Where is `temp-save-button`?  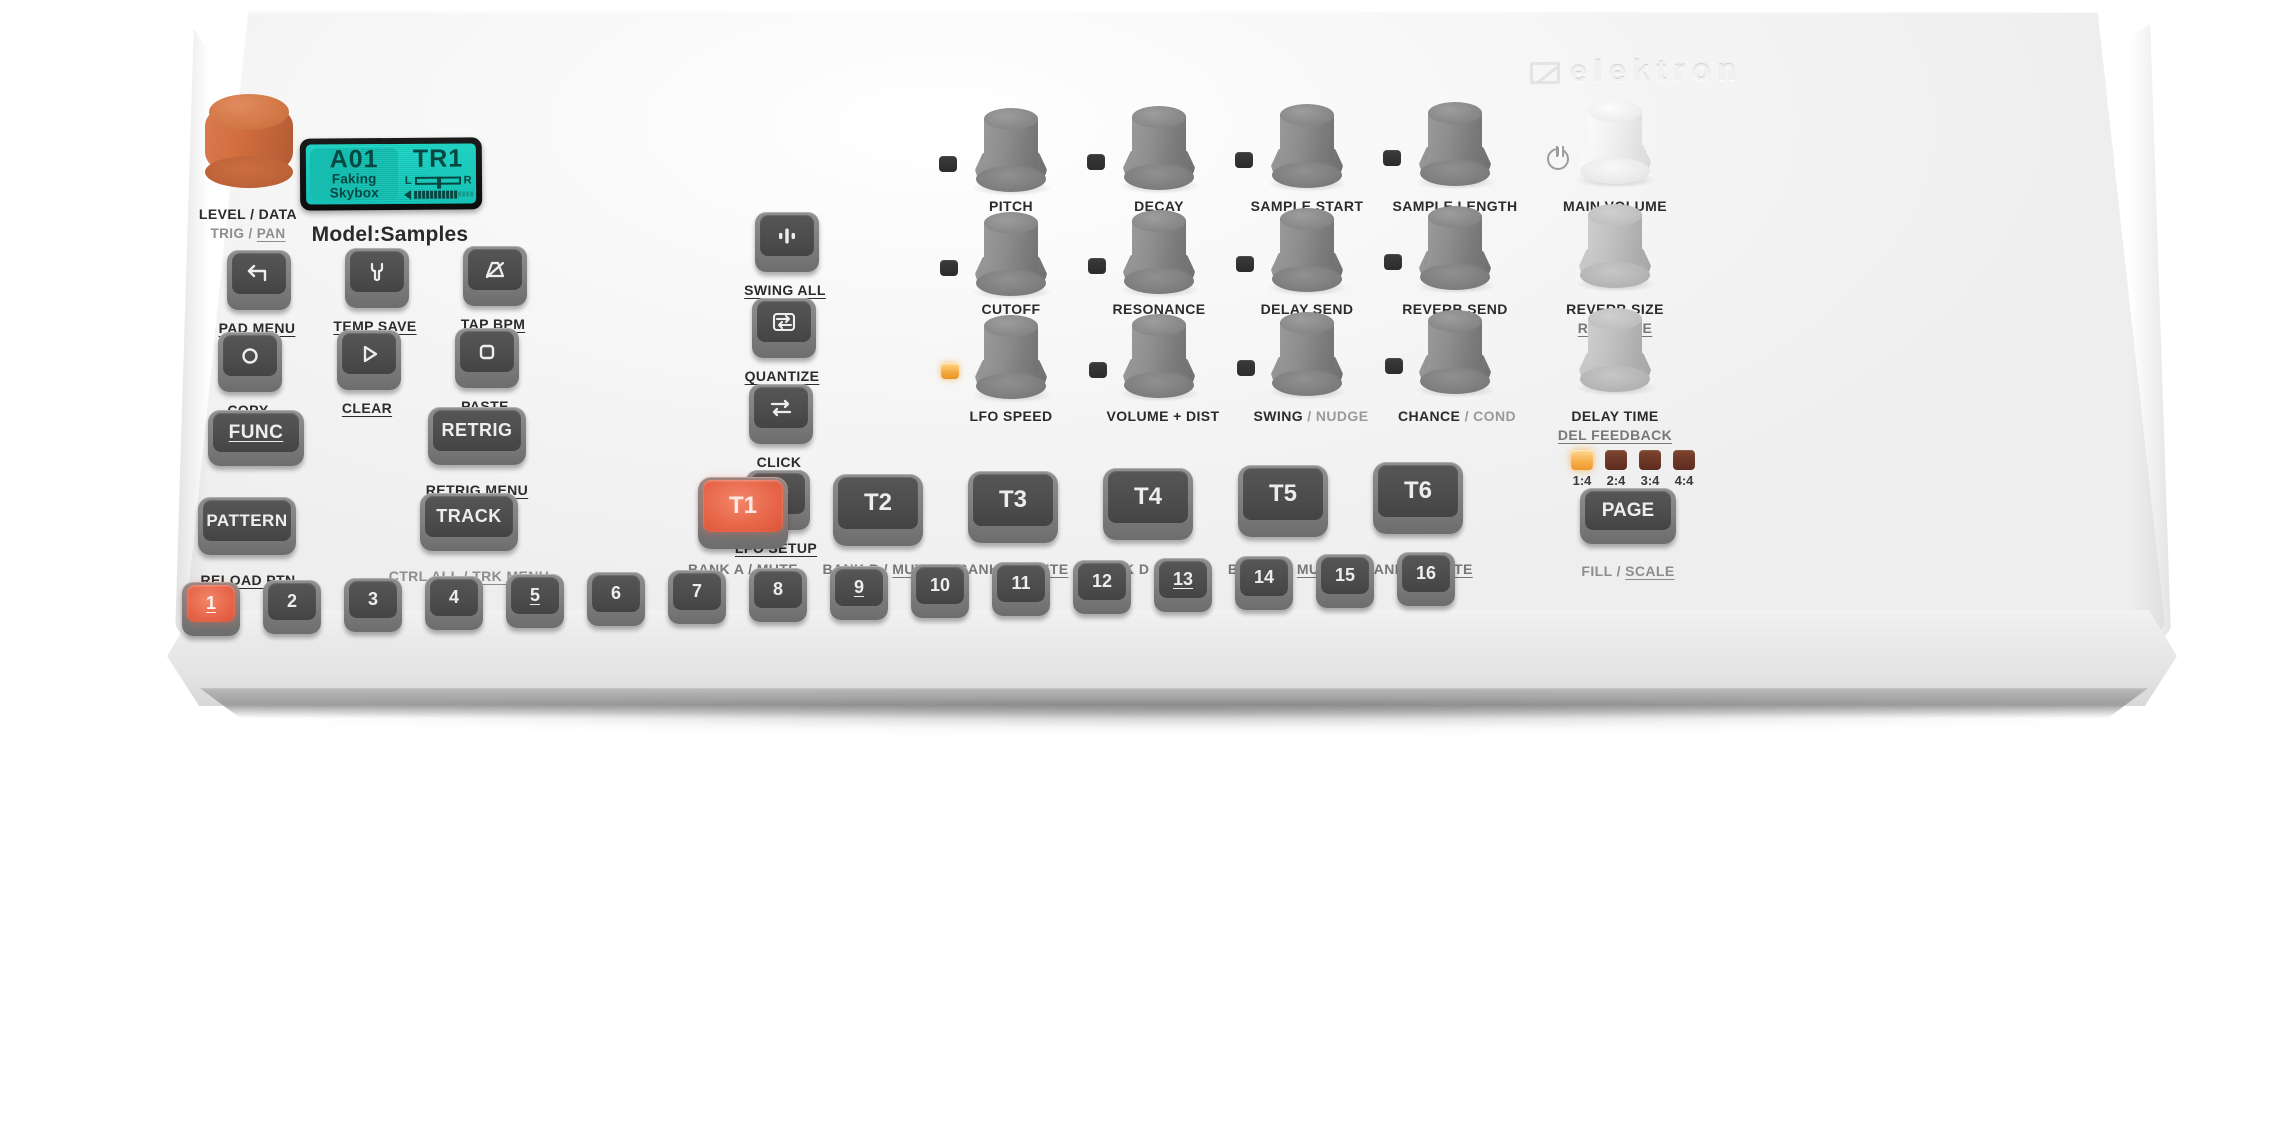
temp-save-button is located at coordinates (377, 278).